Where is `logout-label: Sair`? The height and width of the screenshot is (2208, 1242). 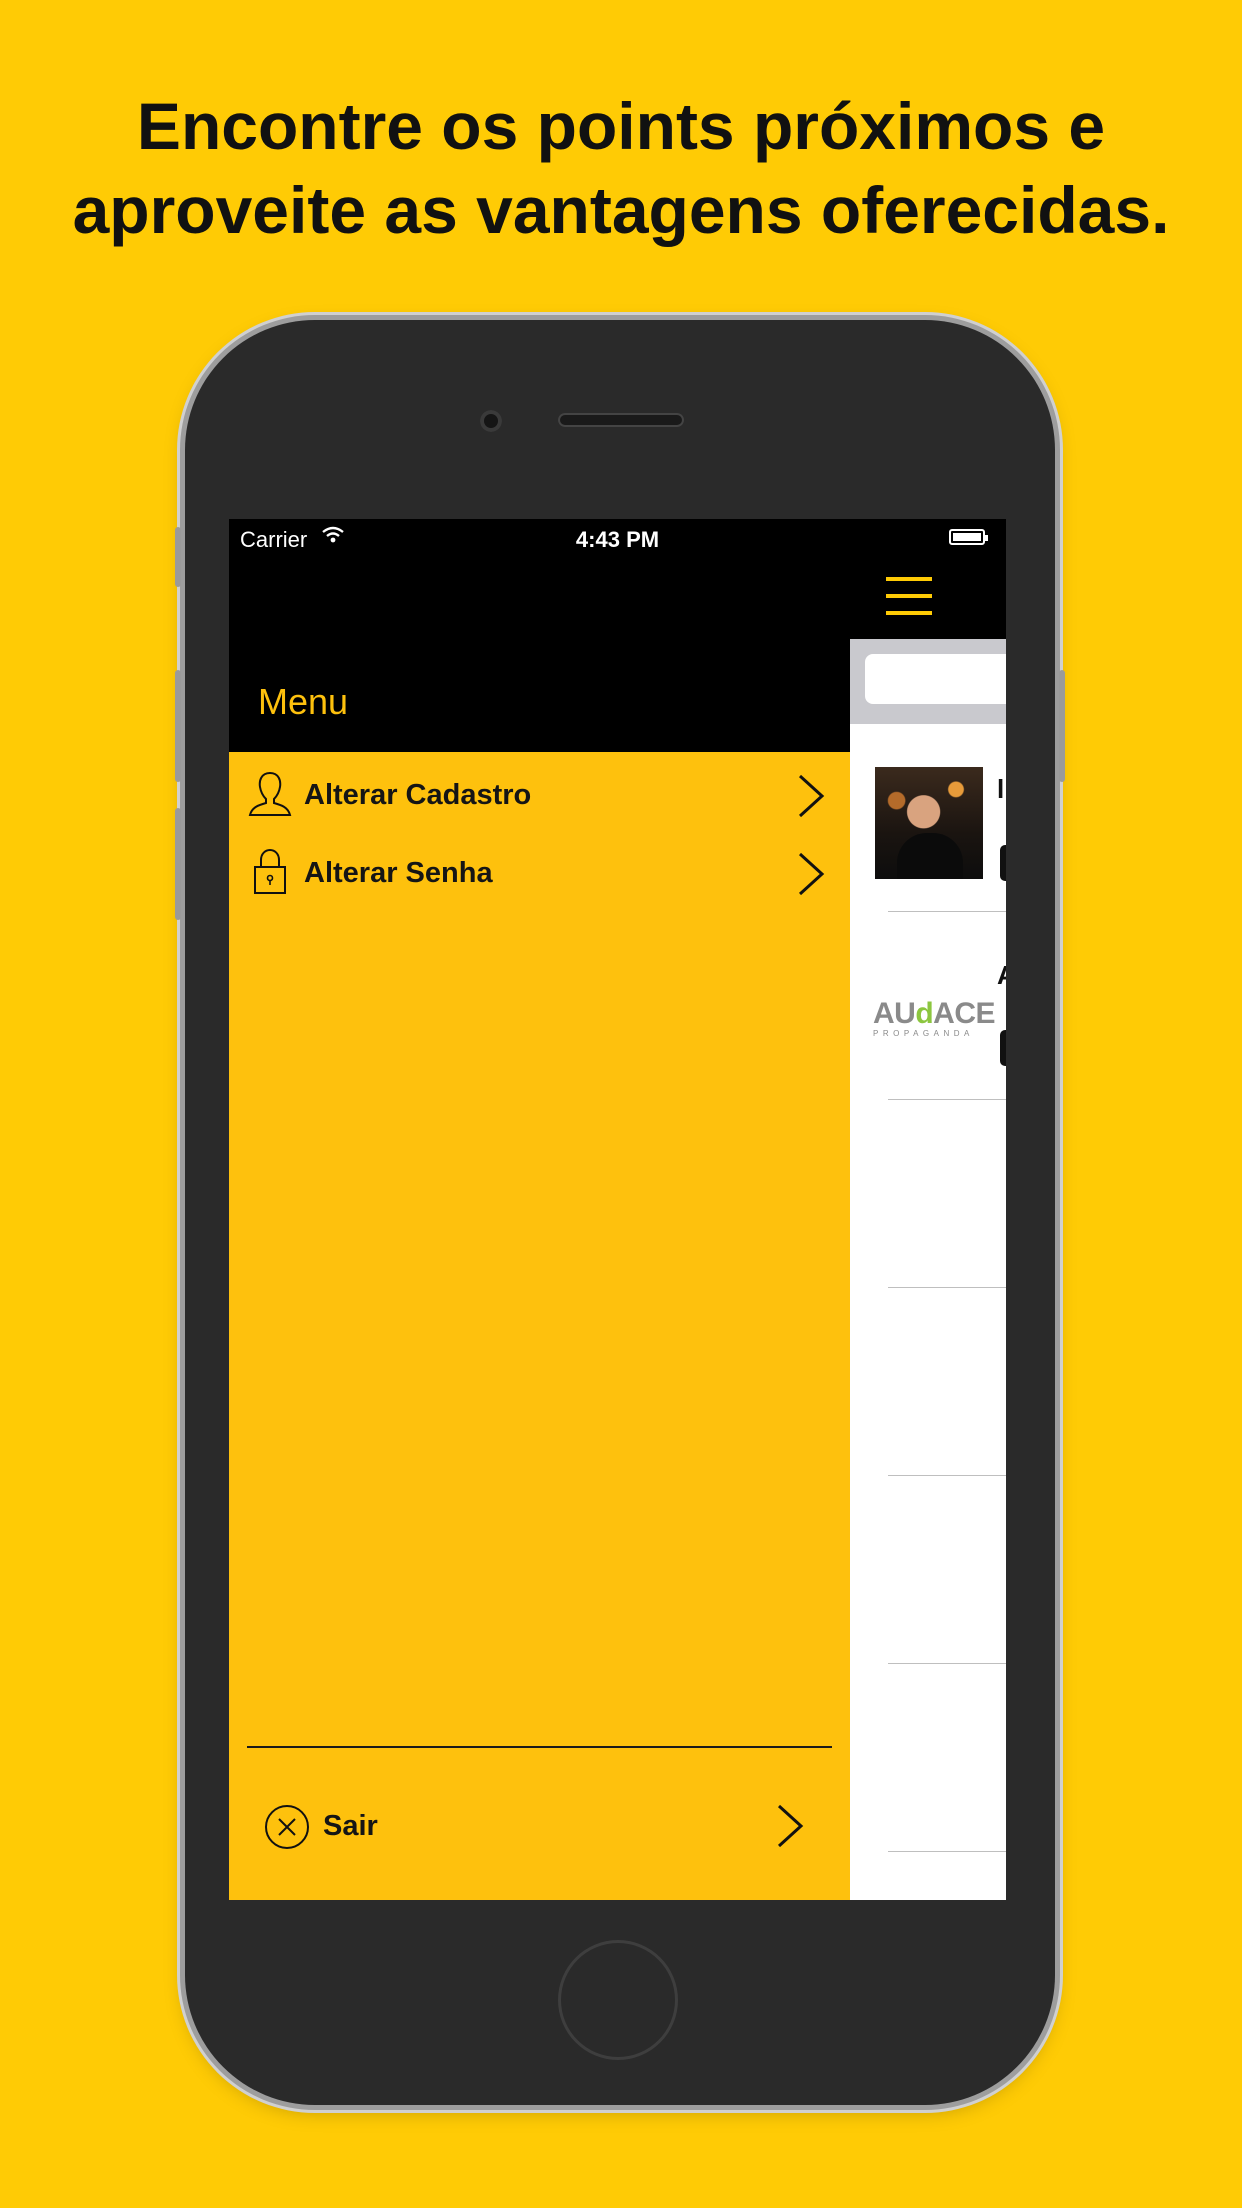
logout-label: Sair is located at coordinates (350, 1826).